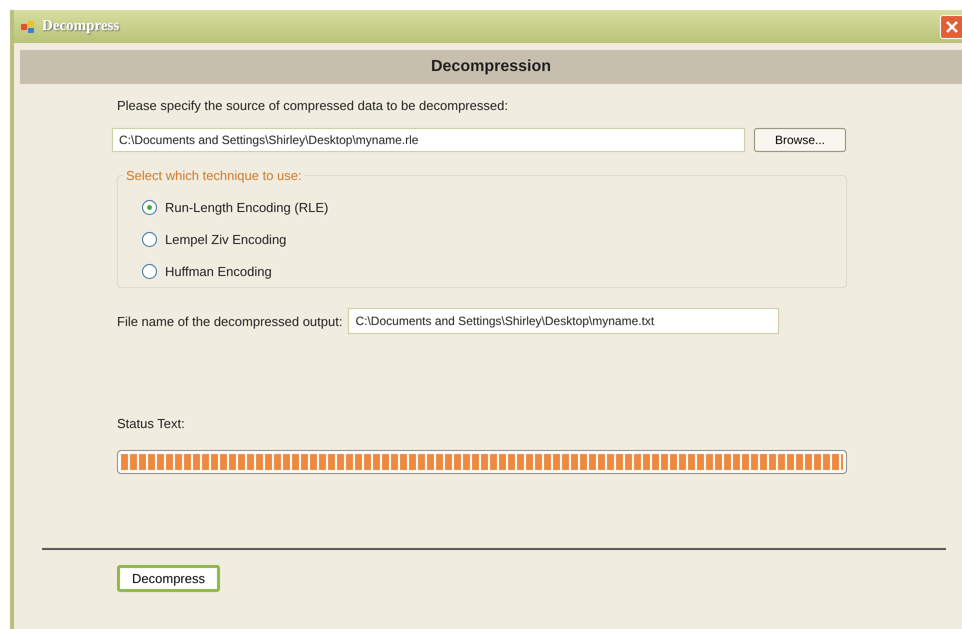 This screenshot has width=962, height=629. I want to click on group-legend: Select which technique to use:, so click(214, 175).